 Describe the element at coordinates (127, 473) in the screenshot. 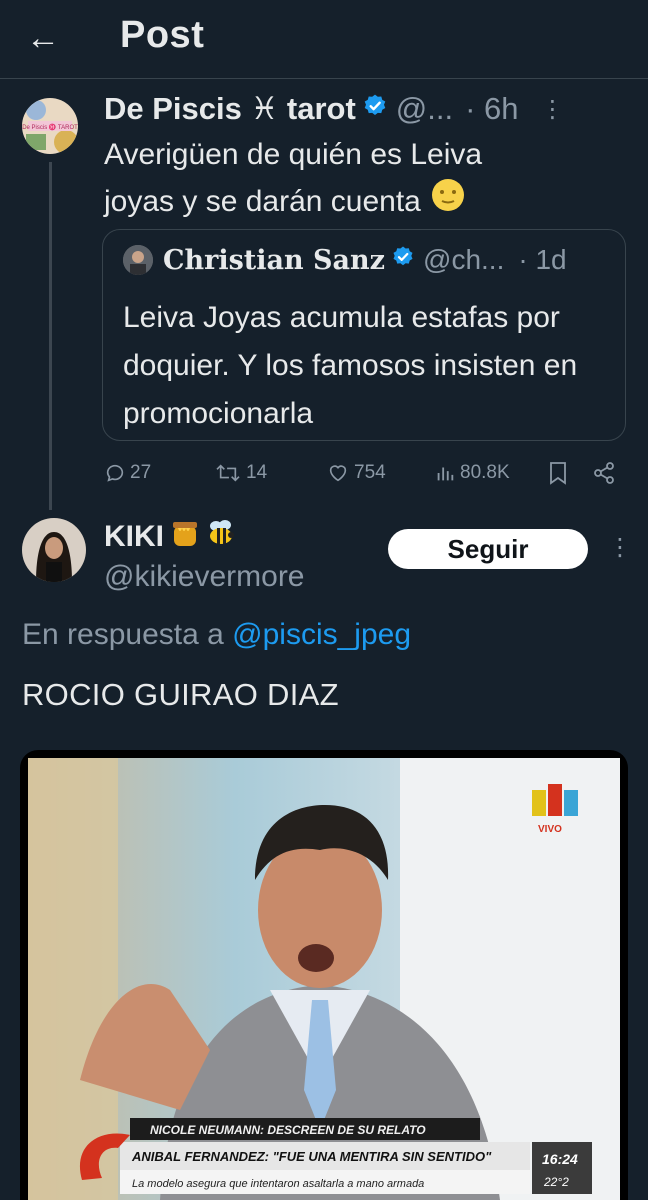

I see `reply-button: 27` at that location.